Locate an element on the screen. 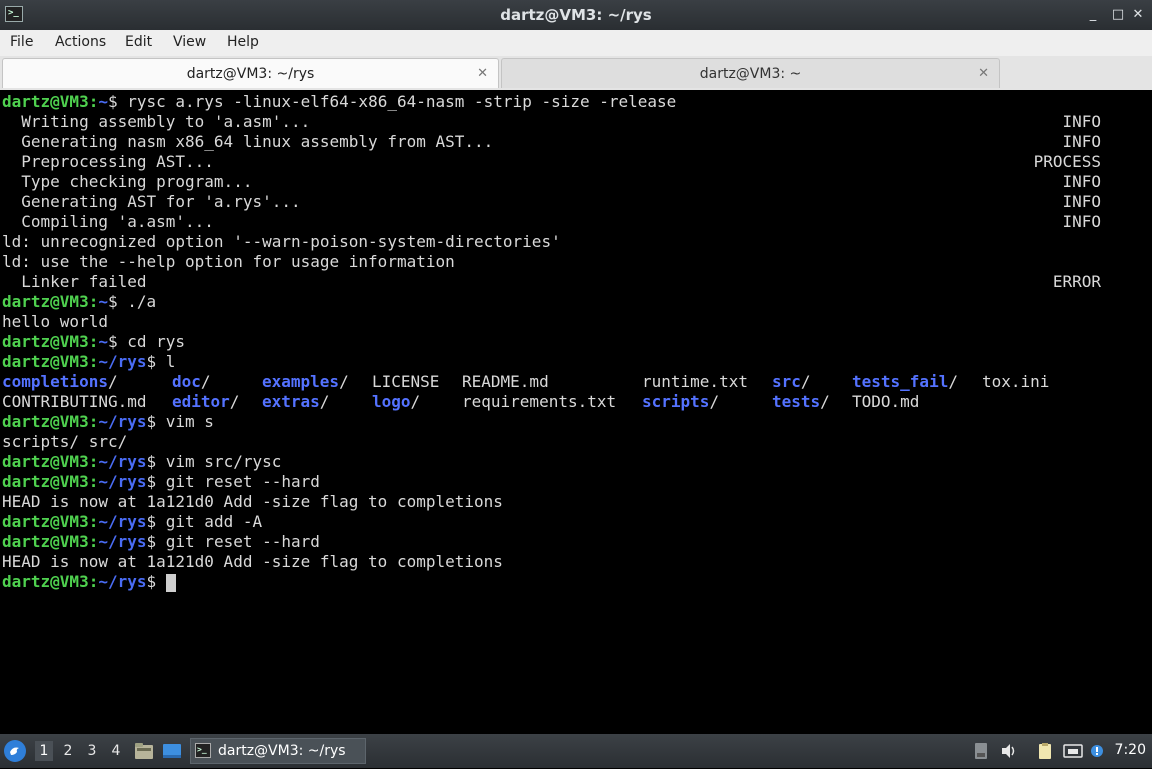 The width and height of the screenshot is (1152, 769). entry-name: README.md is located at coordinates (505, 381).